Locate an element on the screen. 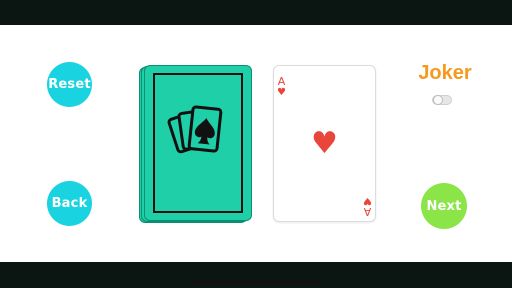 The width and height of the screenshot is (512, 288). back-button-label: Back is located at coordinates (69, 203).